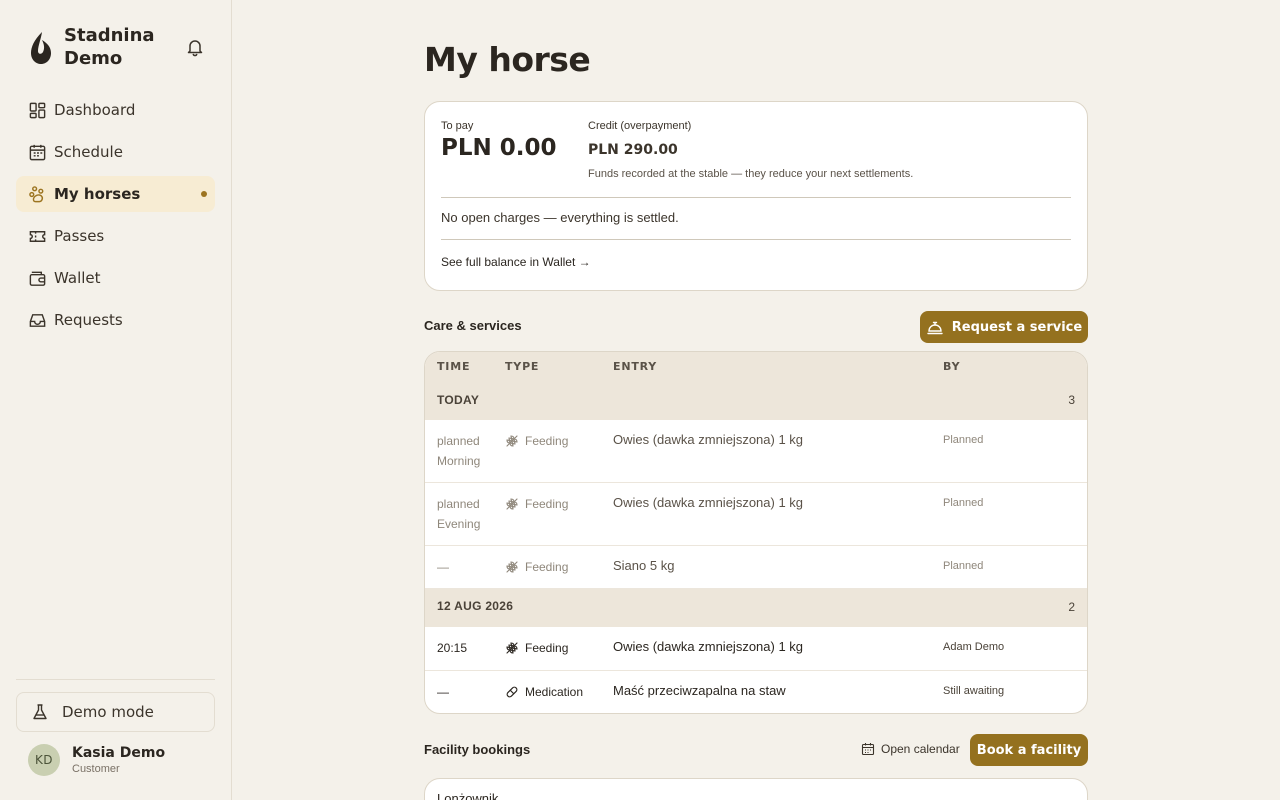 Image resolution: width=1280 pixels, height=800 pixels. Describe the element at coordinates (458, 400) in the screenshot. I see `group-label: TODAY` at that location.